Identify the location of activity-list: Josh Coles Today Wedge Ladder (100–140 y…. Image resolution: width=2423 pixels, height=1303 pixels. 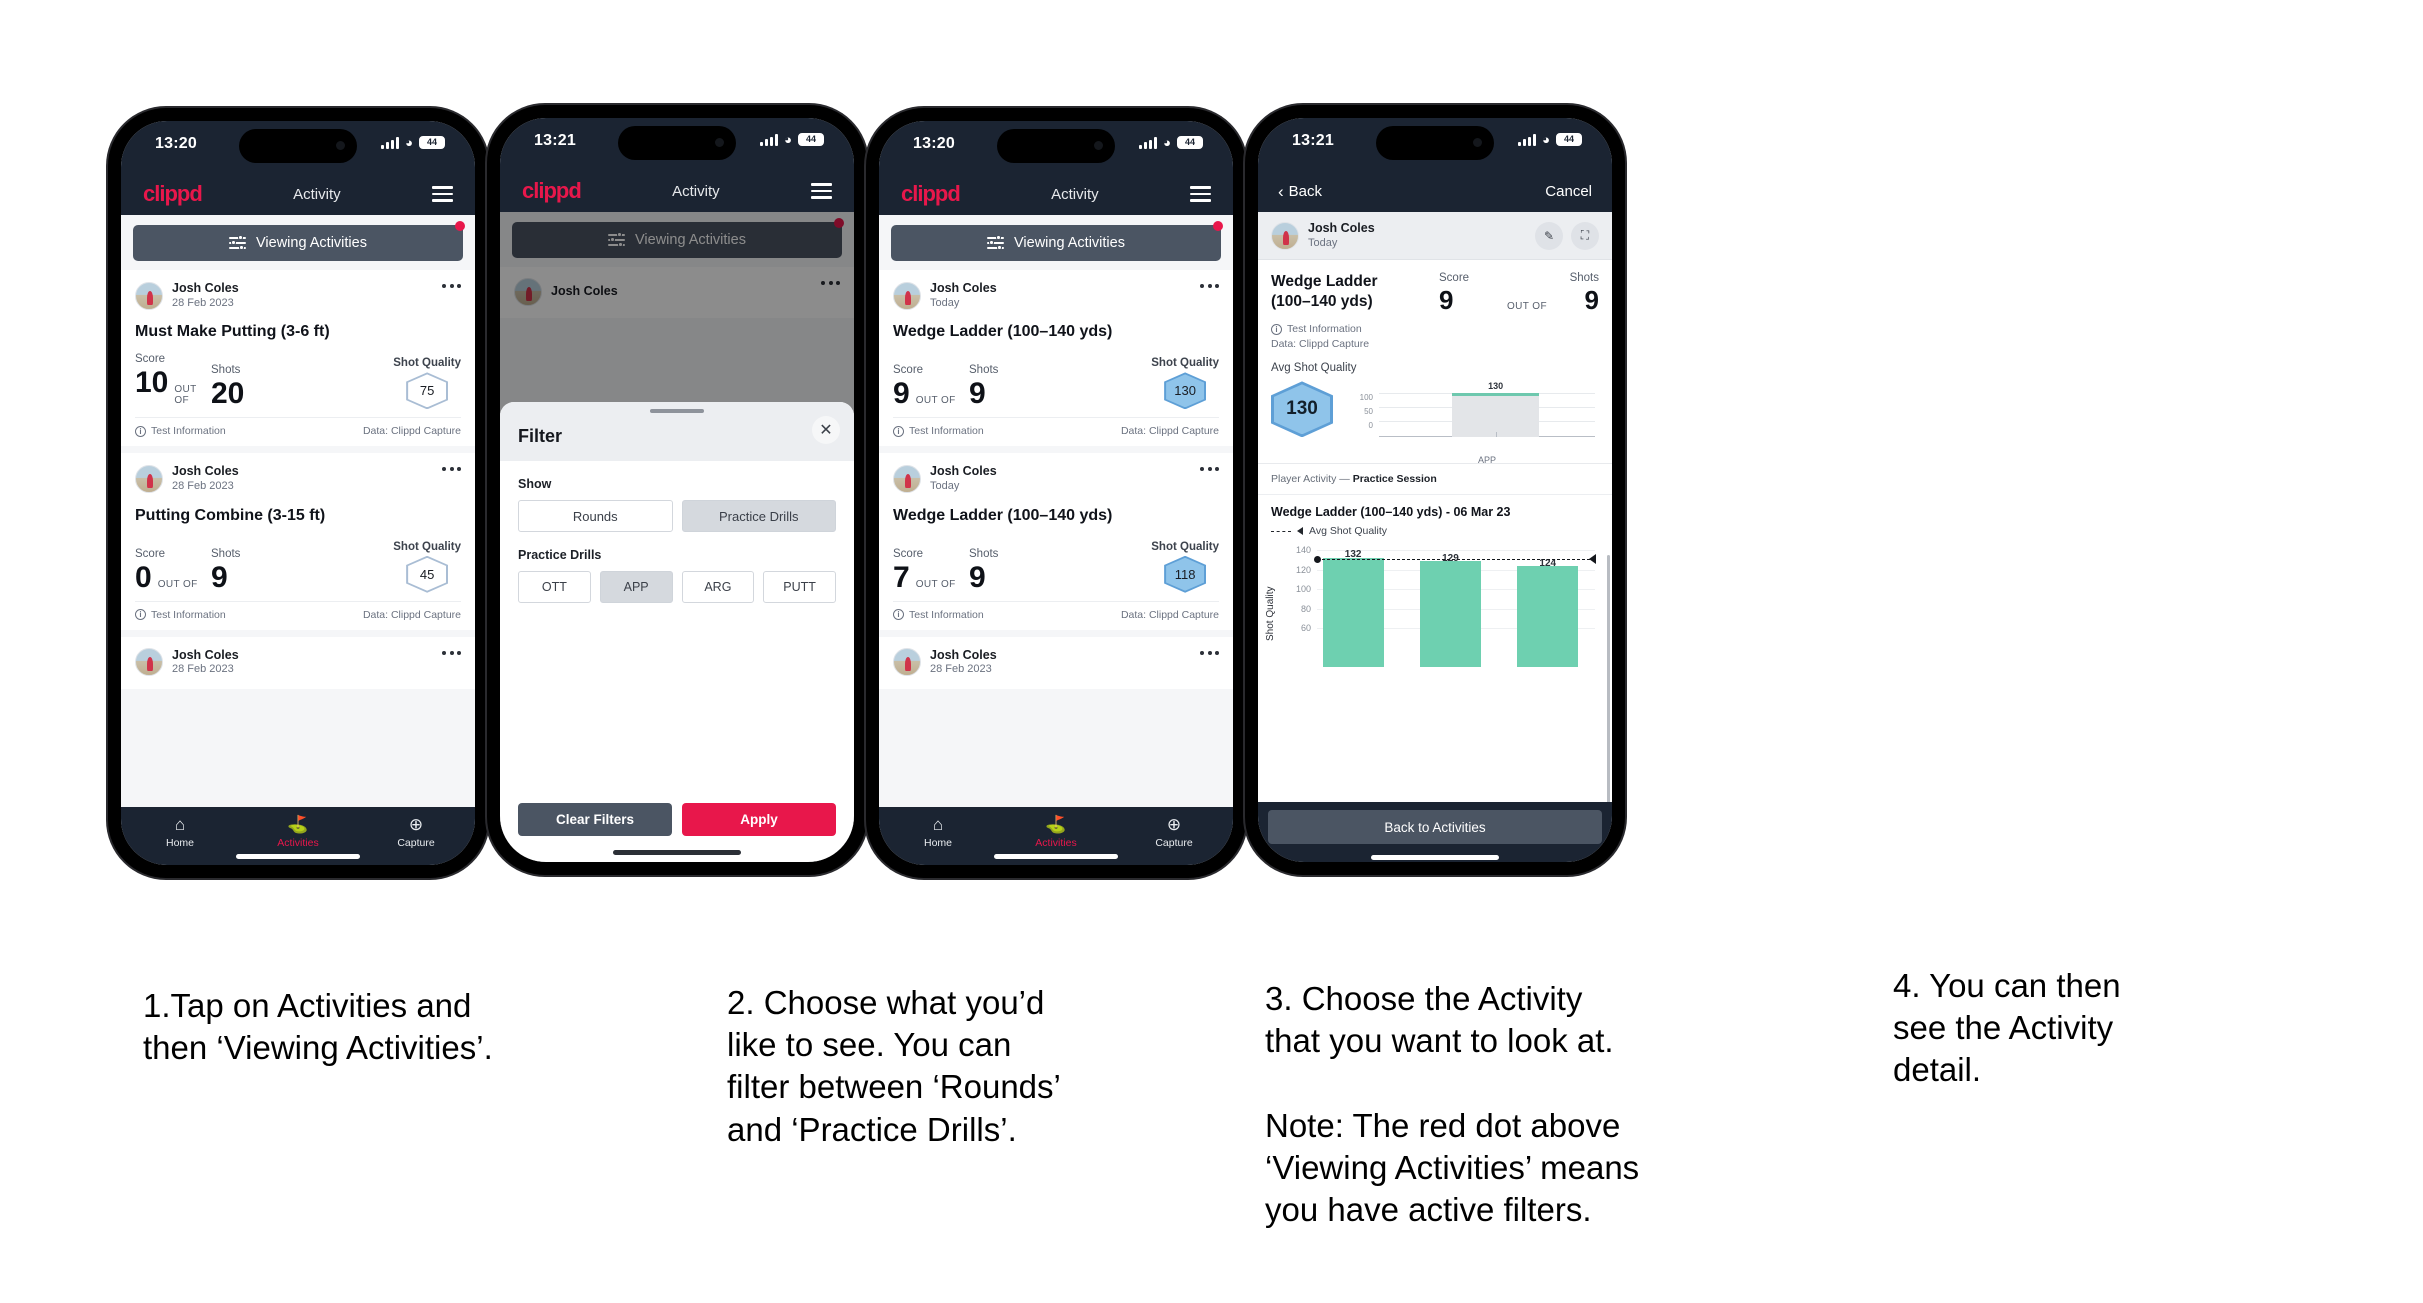
(1056, 538).